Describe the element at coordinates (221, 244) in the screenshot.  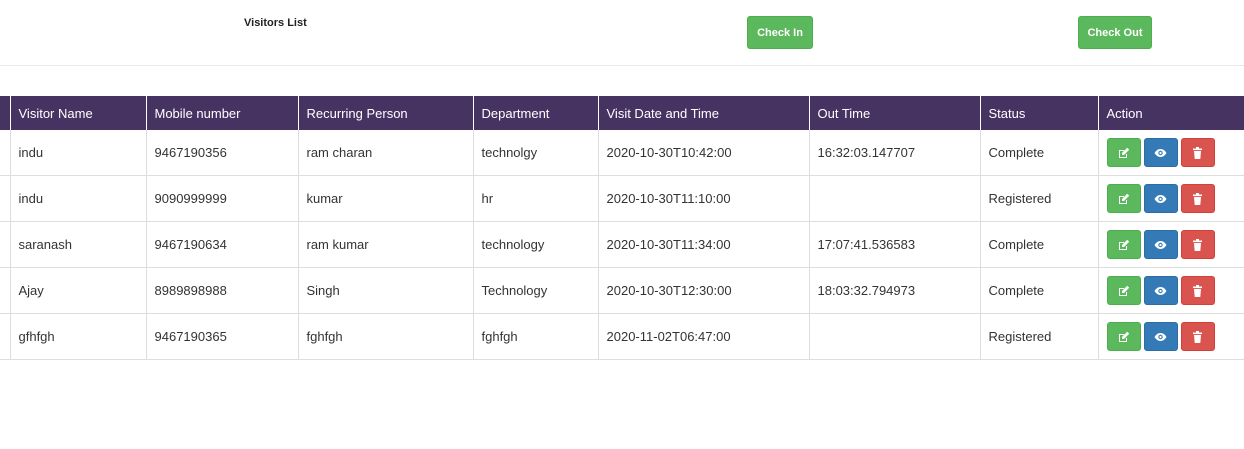
I see `mobile-number-cell: 9467190634` at that location.